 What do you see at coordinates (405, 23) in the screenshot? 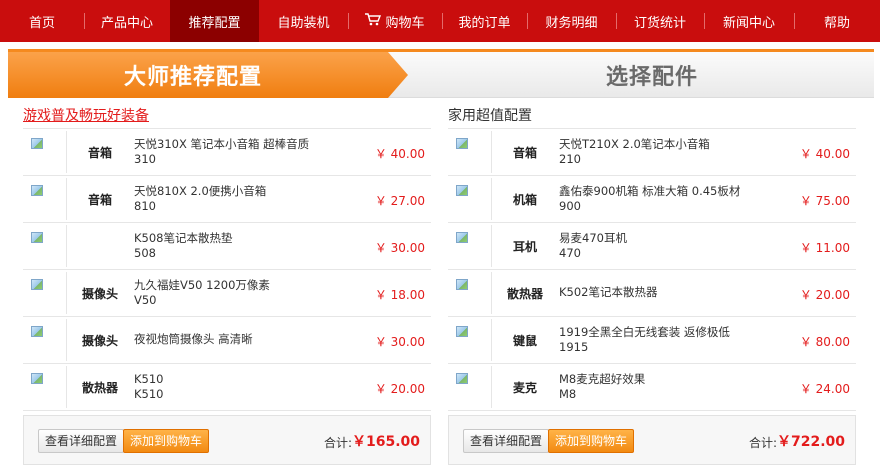
I see `nav-label: 购物车` at bounding box center [405, 23].